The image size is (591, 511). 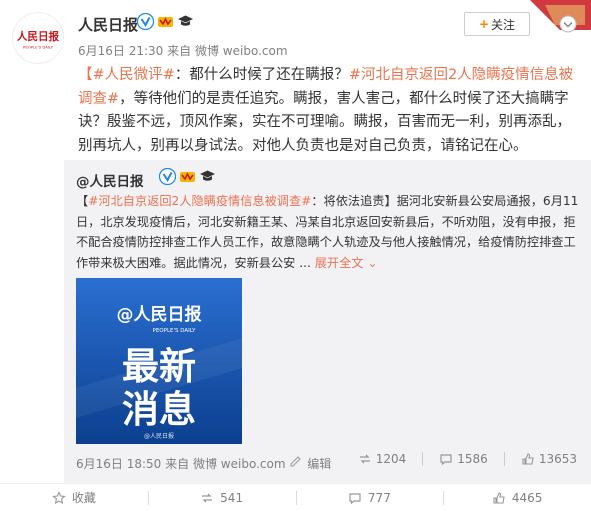 I want to click on star-icon, so click(x=59, y=497).